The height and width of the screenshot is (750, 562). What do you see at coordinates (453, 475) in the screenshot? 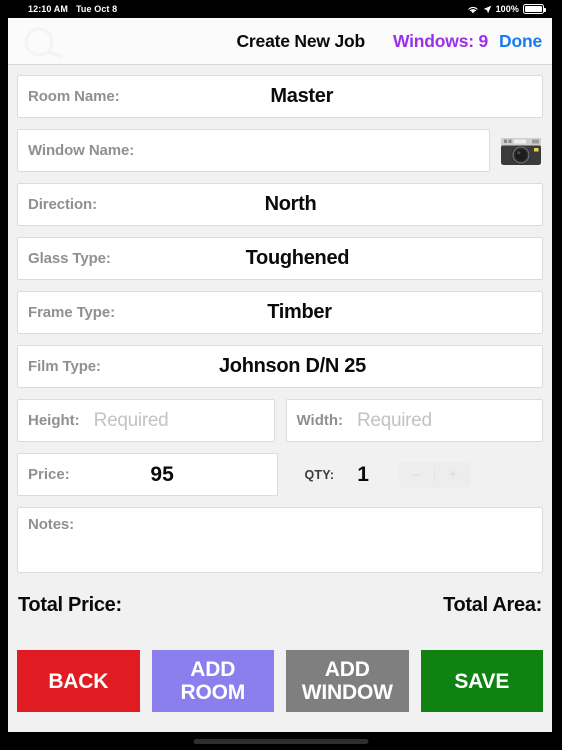
I see `qty-increment-button: +` at bounding box center [453, 475].